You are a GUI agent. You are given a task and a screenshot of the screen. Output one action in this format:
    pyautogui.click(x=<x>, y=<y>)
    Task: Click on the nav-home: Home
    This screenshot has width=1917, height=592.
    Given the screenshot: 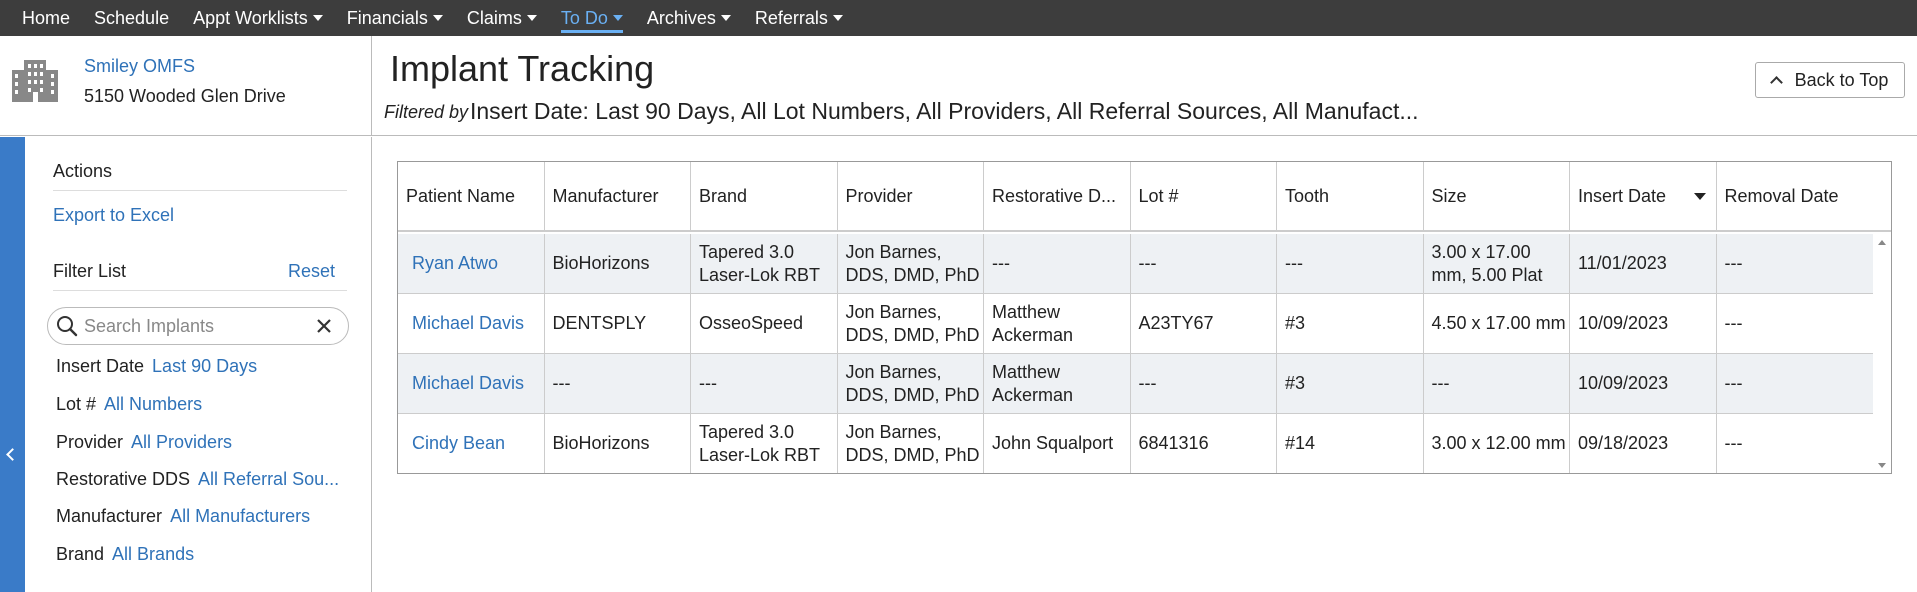 What is the action you would take?
    pyautogui.click(x=46, y=18)
    